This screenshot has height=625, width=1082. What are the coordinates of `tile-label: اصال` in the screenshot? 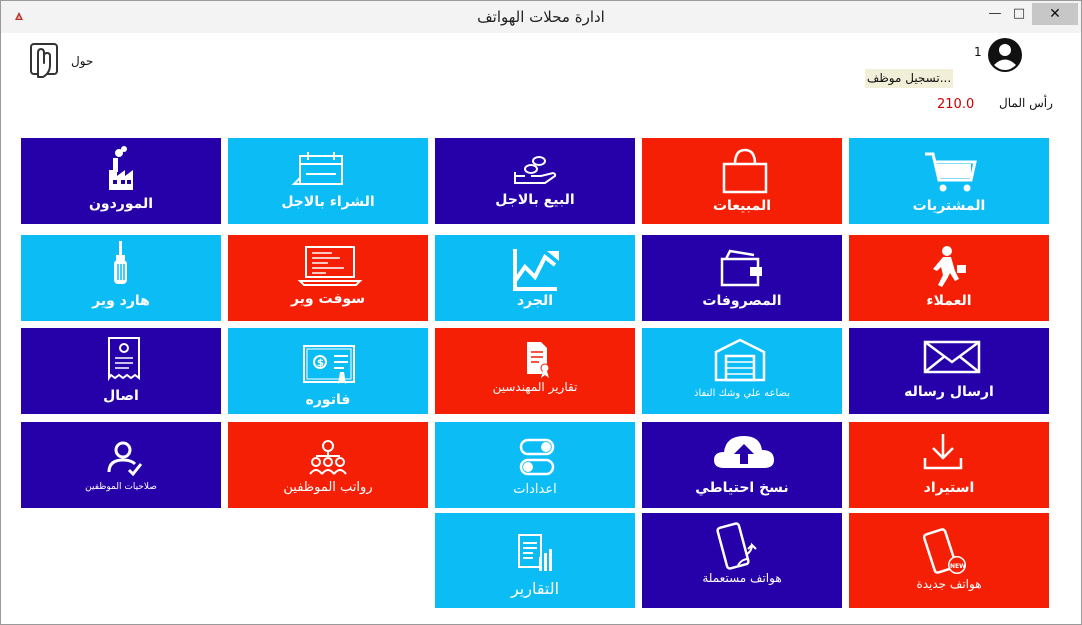 It's located at (121, 396).